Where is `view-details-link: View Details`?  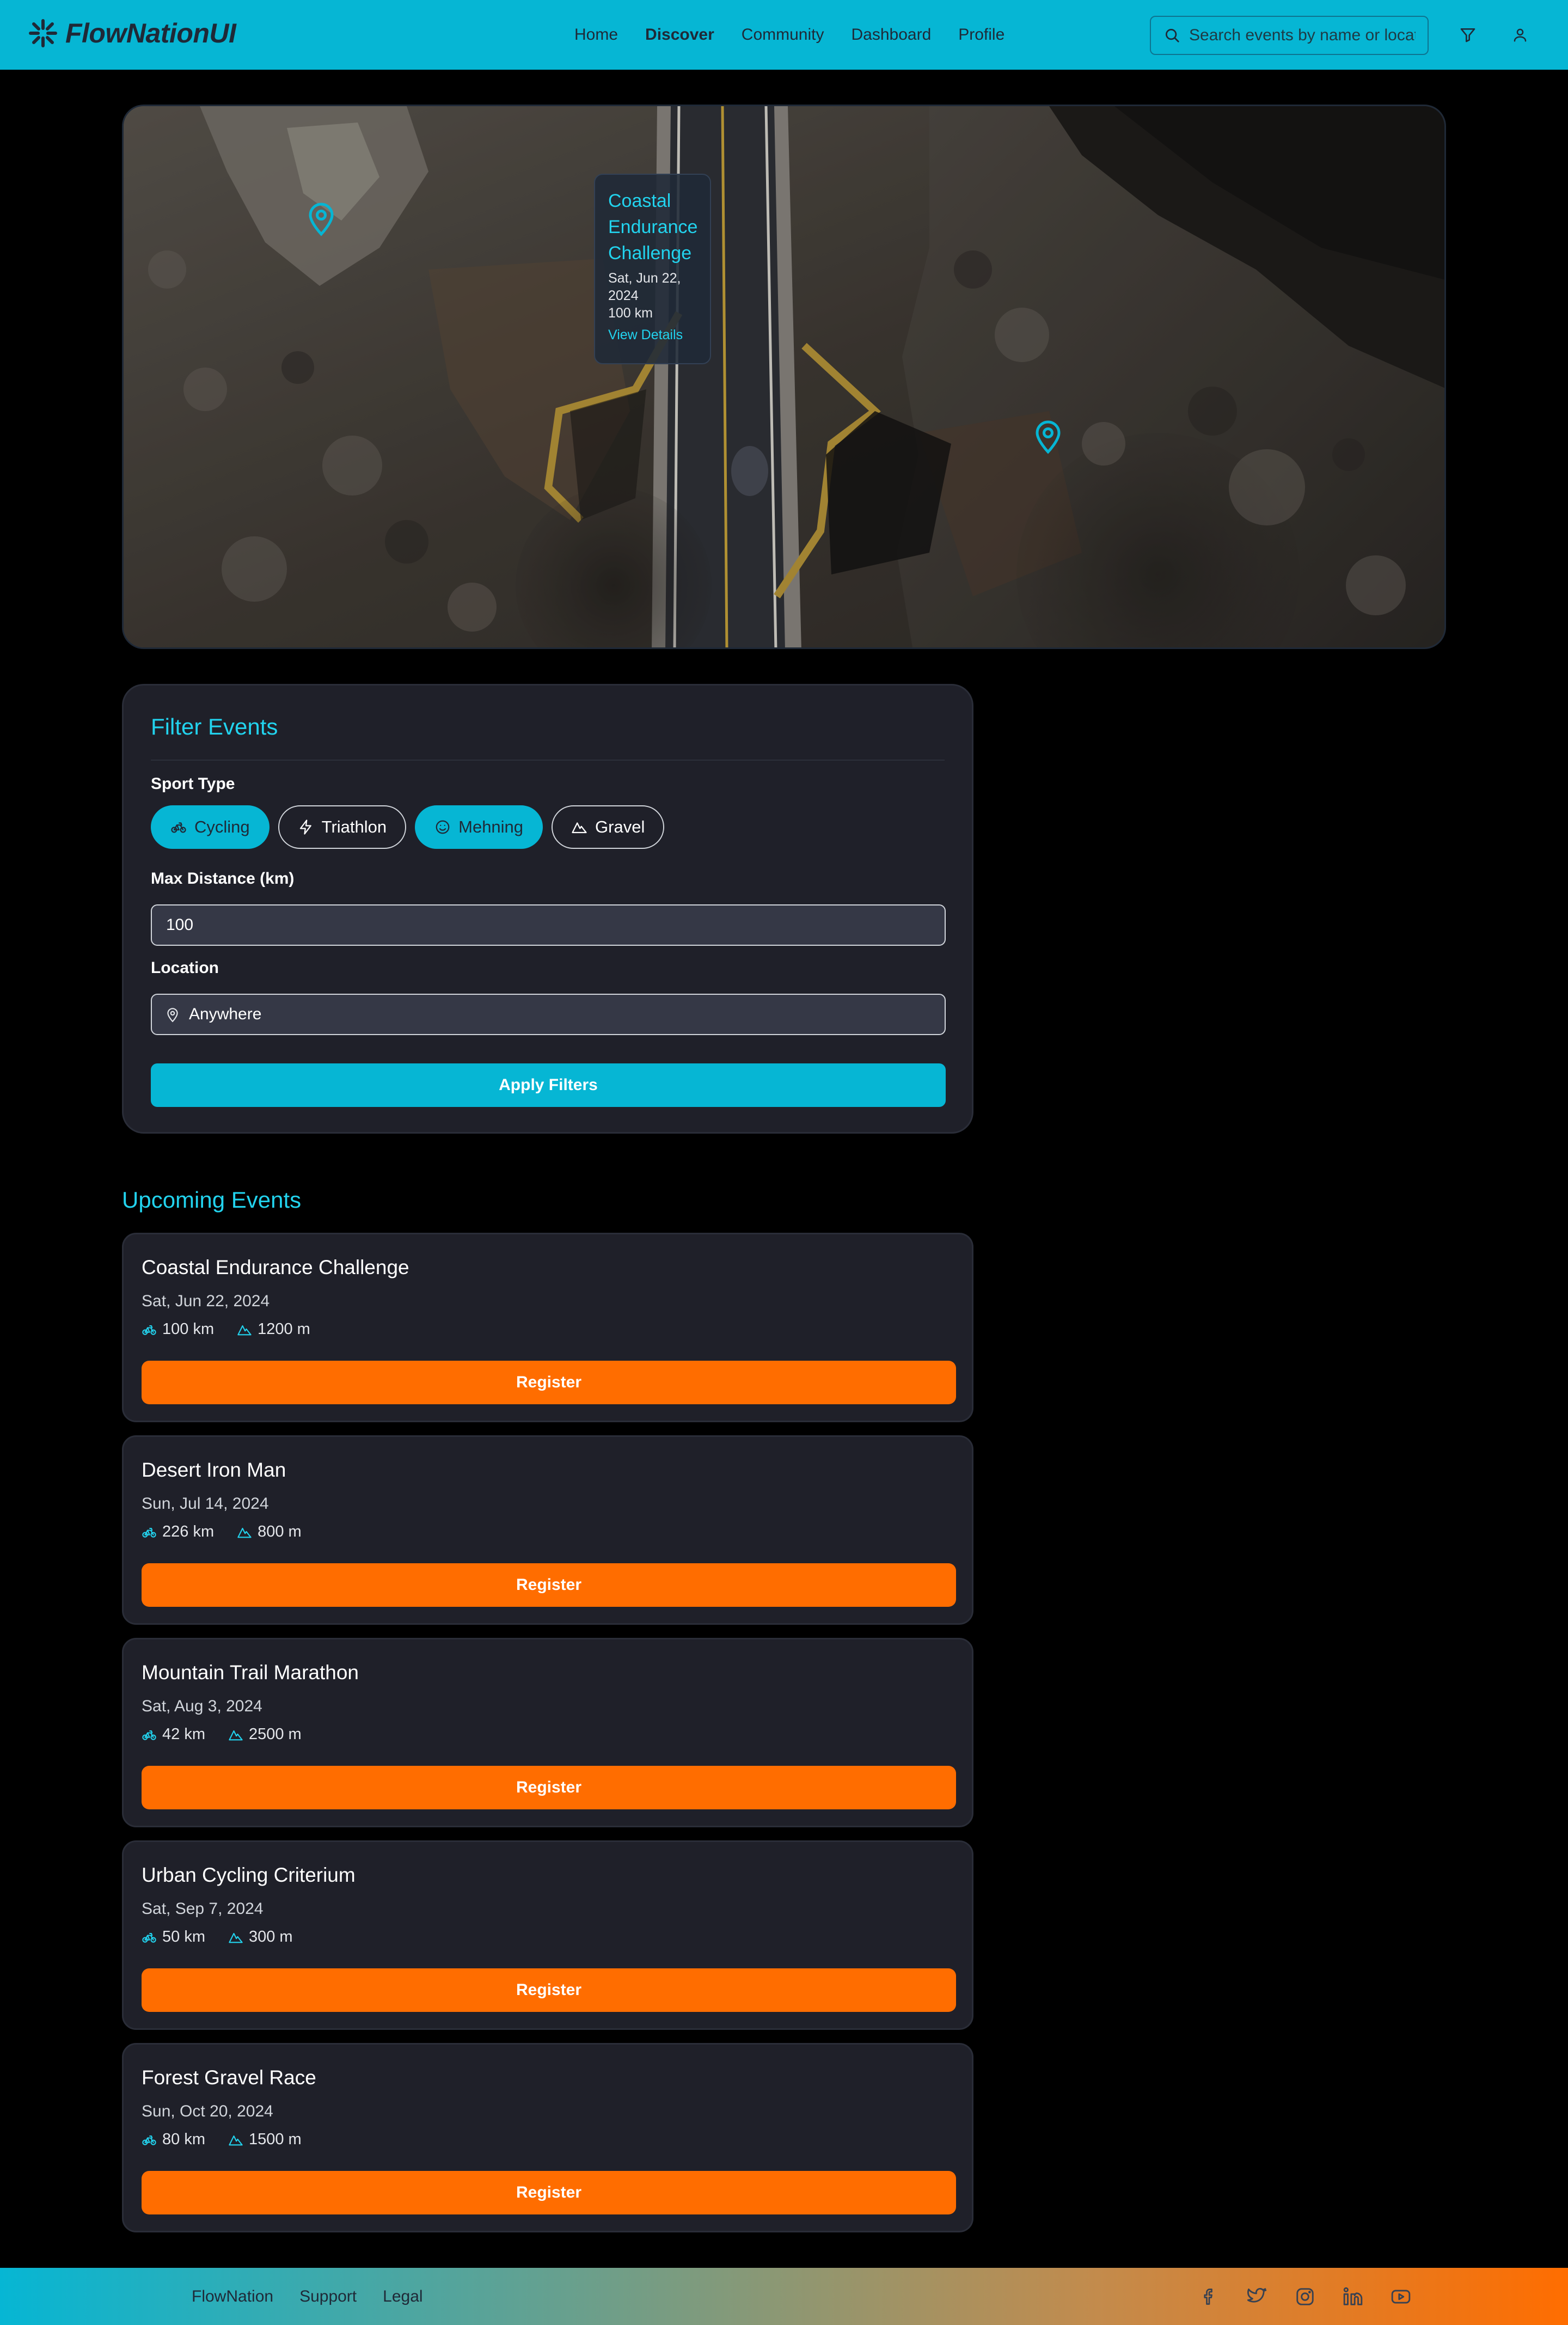
view-details-link: View Details is located at coordinates (652, 335).